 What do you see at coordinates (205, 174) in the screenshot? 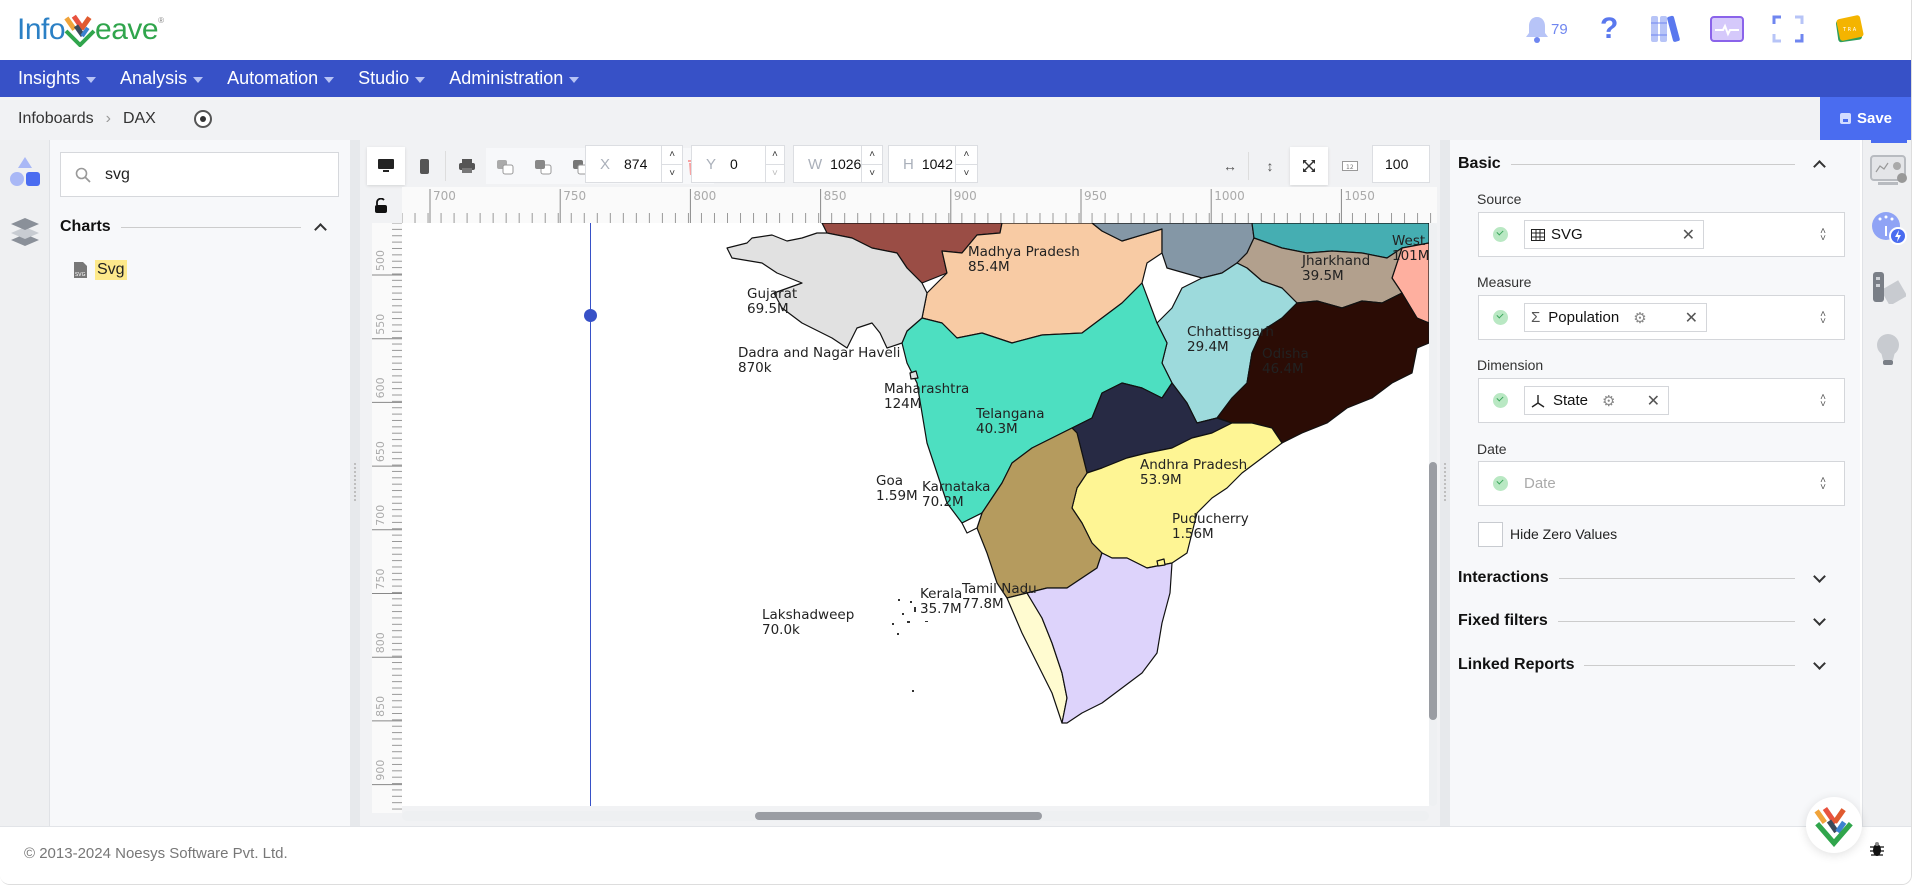
I see `search-input` at bounding box center [205, 174].